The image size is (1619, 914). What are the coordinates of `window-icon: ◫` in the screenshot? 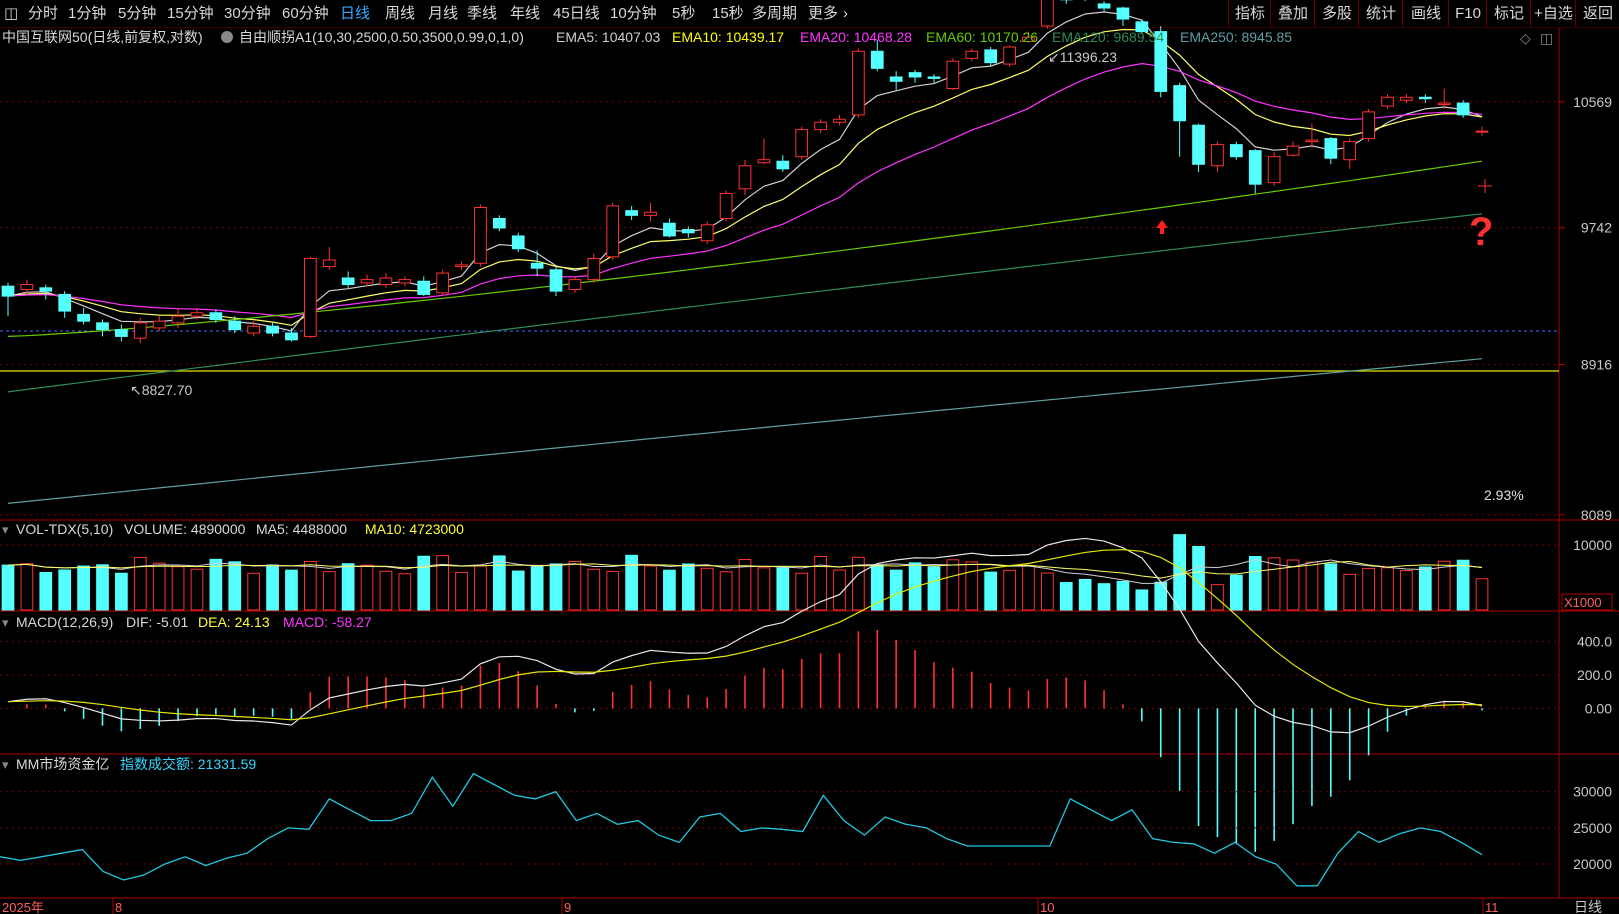 It's located at (1546, 38).